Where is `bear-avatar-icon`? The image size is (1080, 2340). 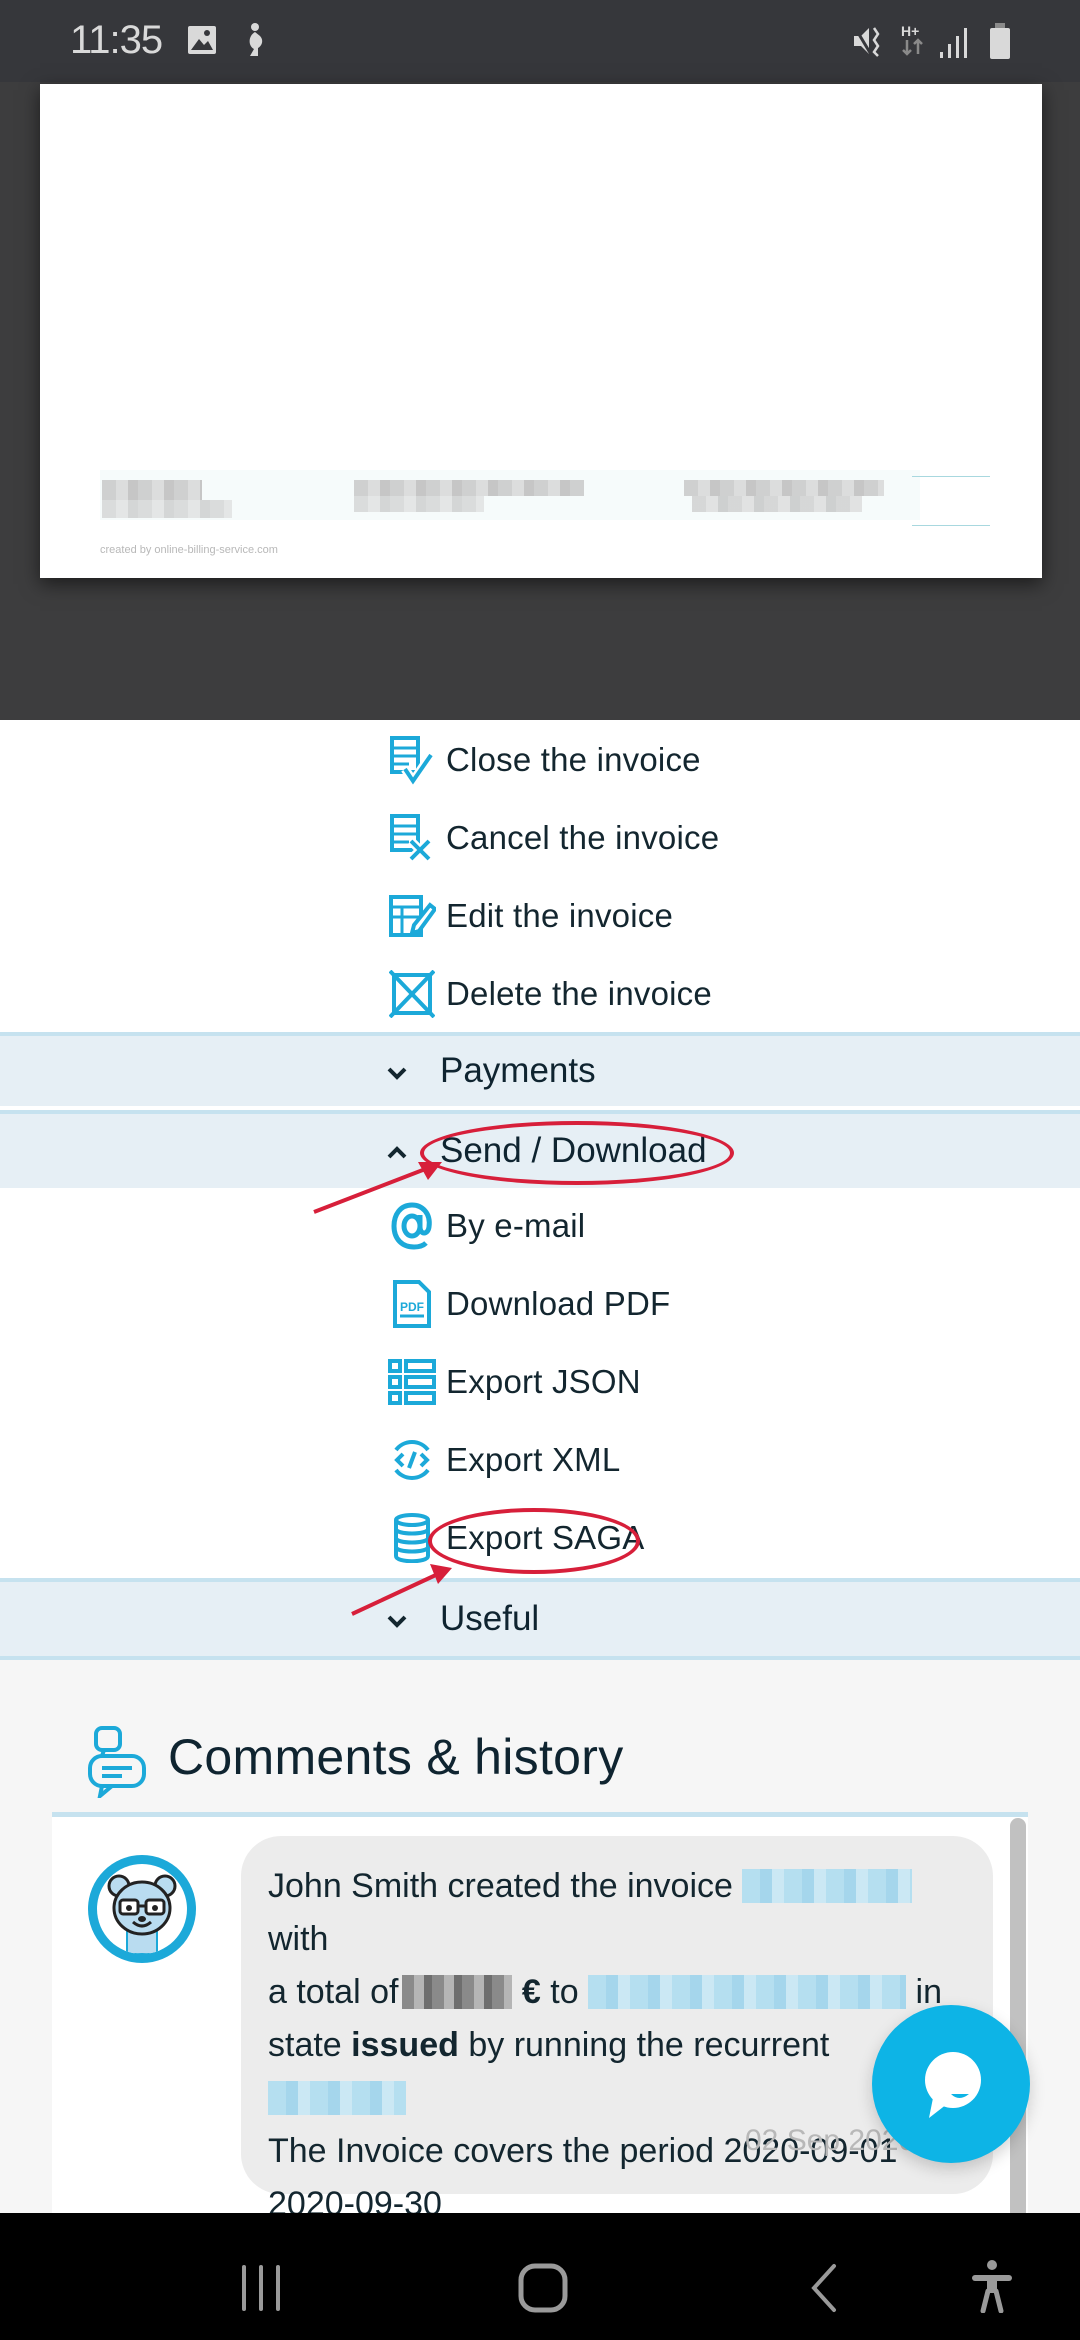
bear-avatar-icon is located at coordinates (142, 1914).